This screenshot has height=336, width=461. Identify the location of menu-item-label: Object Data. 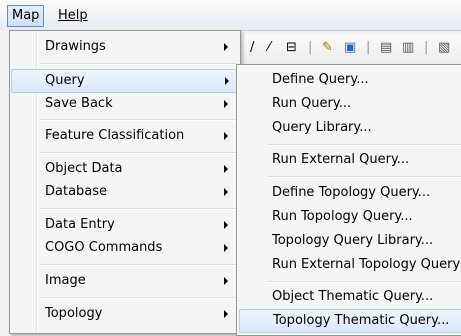
(84, 168).